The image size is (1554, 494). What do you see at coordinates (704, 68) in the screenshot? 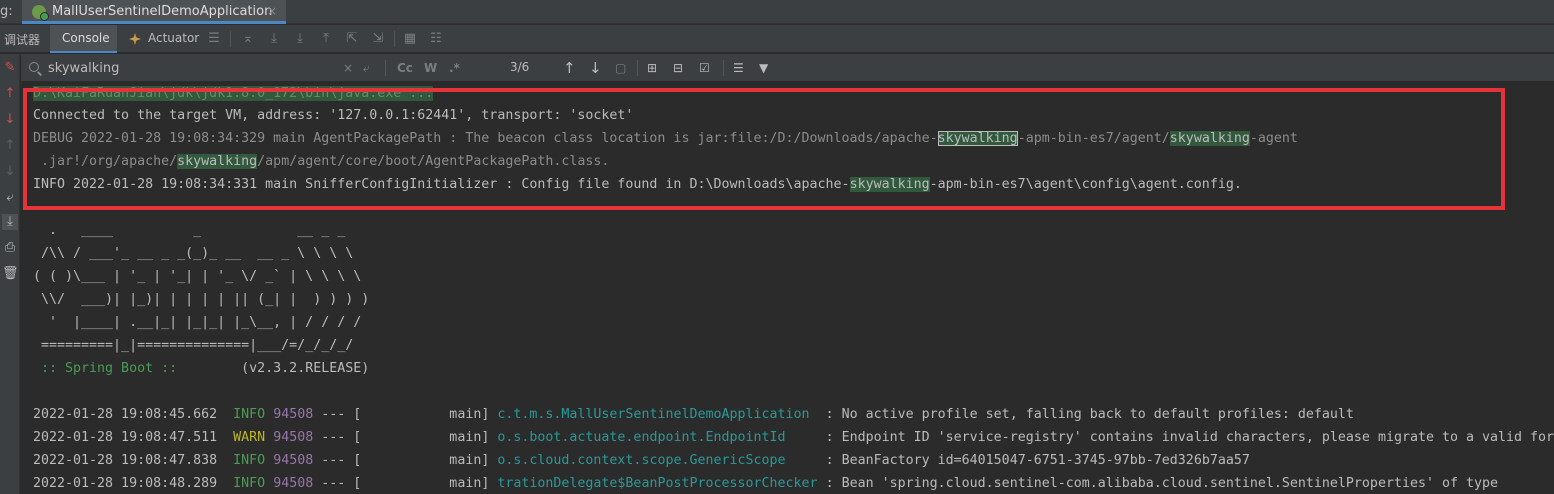
I see `select-occurrences-icon: ☑` at bounding box center [704, 68].